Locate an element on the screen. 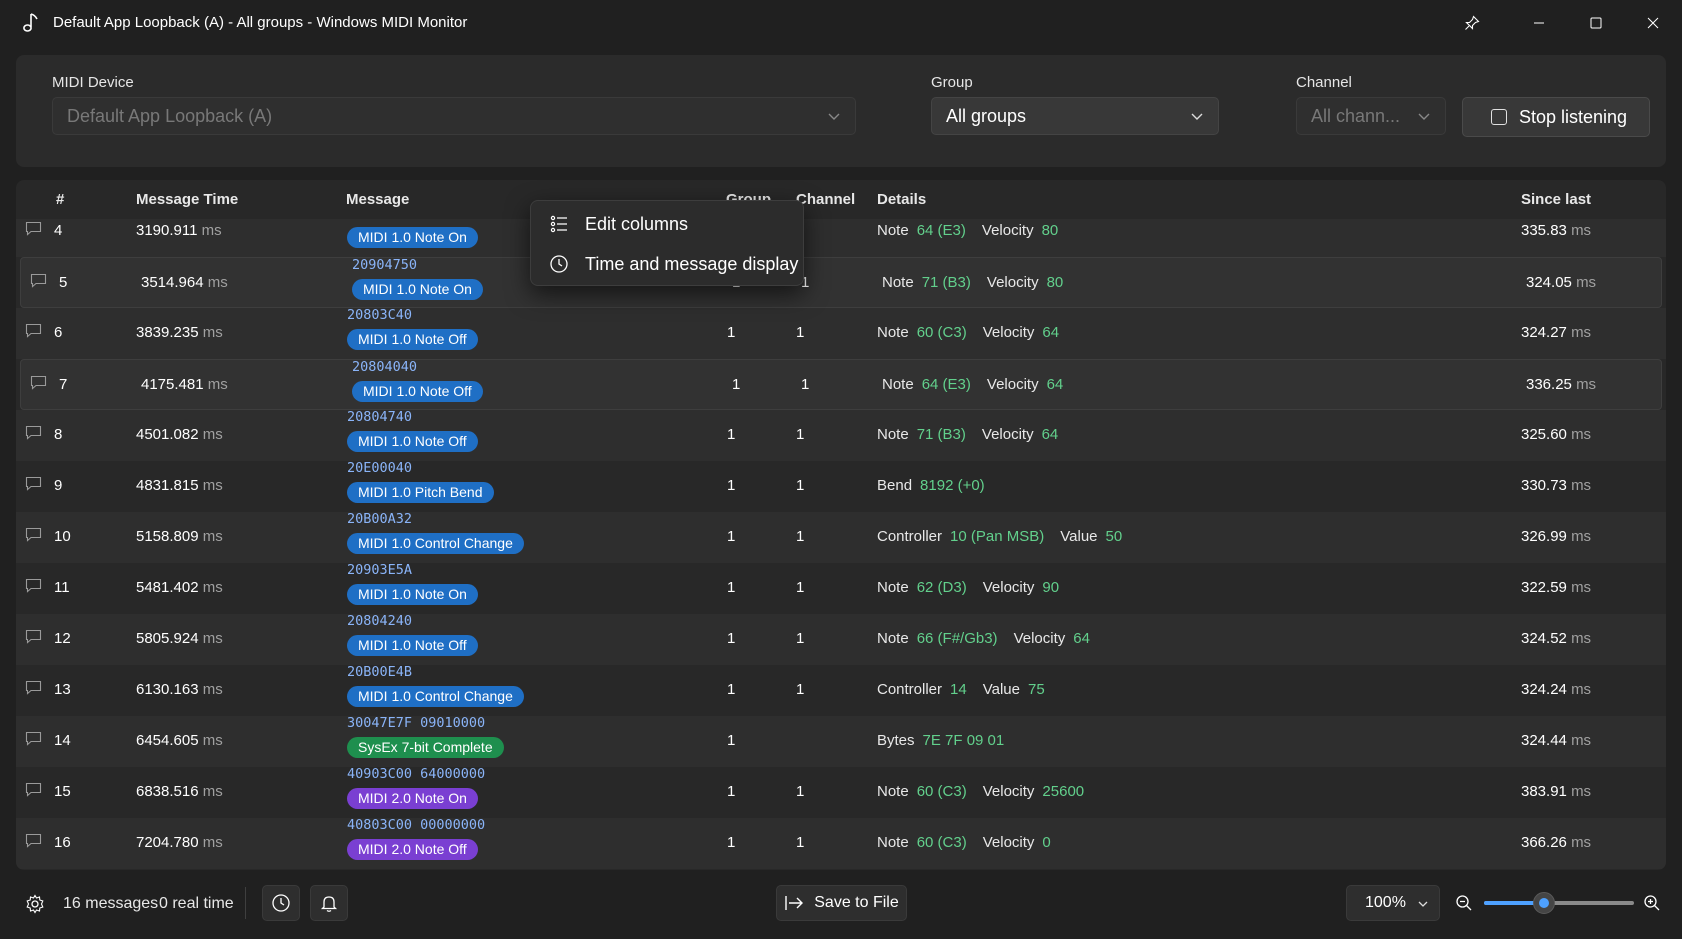  gear-icon is located at coordinates (35, 904).